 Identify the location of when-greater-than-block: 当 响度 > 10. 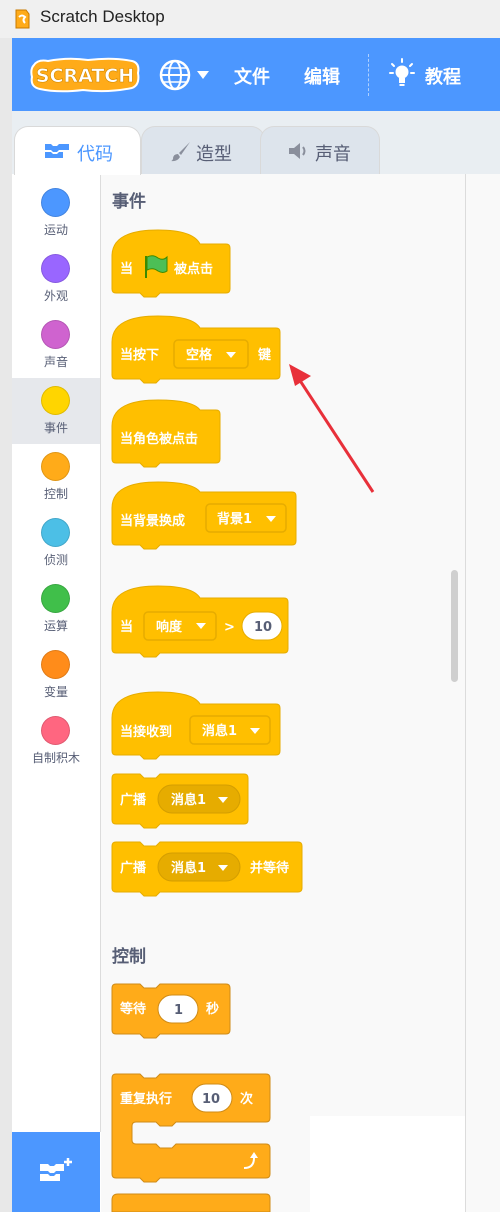
(201, 621).